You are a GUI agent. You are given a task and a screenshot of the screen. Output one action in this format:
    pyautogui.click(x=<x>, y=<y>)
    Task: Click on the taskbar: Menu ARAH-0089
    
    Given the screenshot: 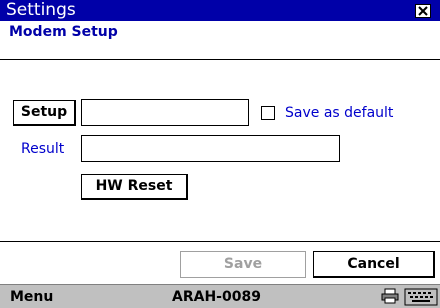 What is the action you would take?
    pyautogui.click(x=220, y=296)
    